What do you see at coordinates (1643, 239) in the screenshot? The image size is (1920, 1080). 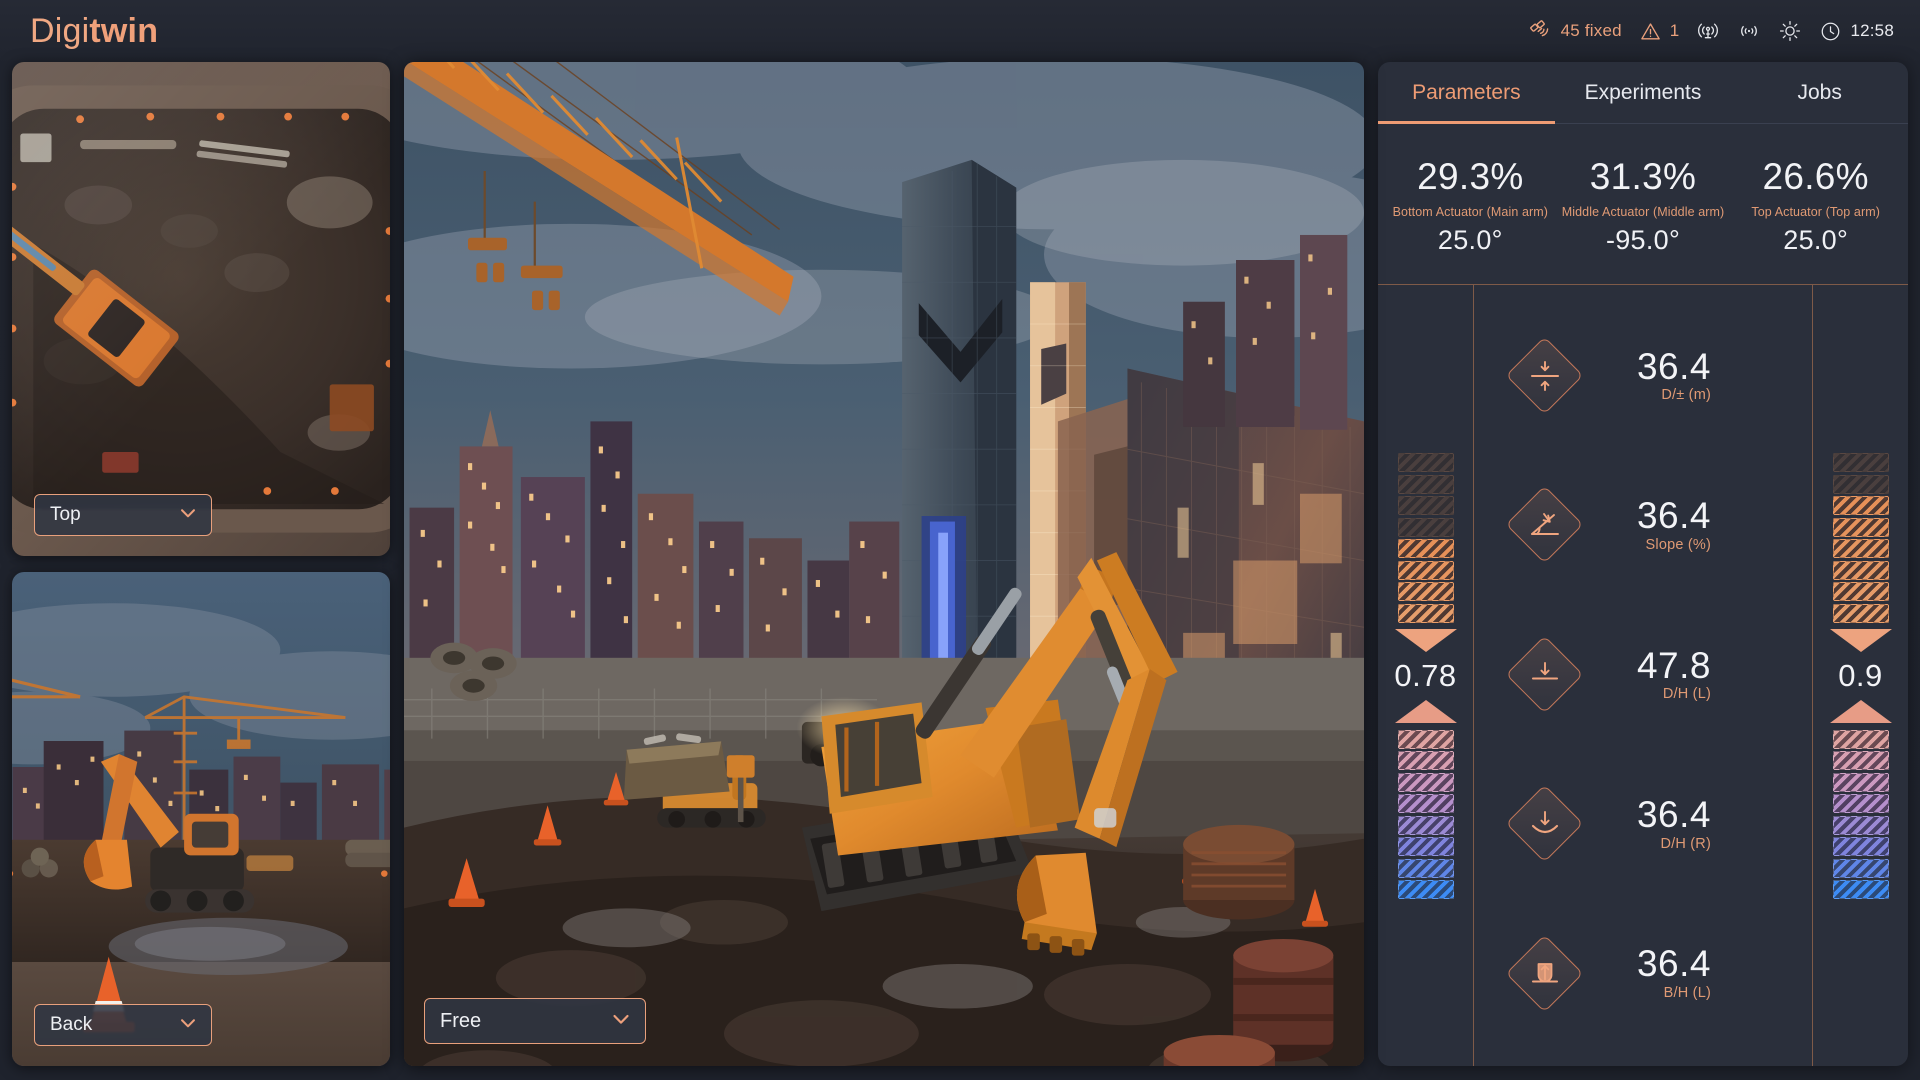 I see `actuator-middle-angle: -95.0°` at bounding box center [1643, 239].